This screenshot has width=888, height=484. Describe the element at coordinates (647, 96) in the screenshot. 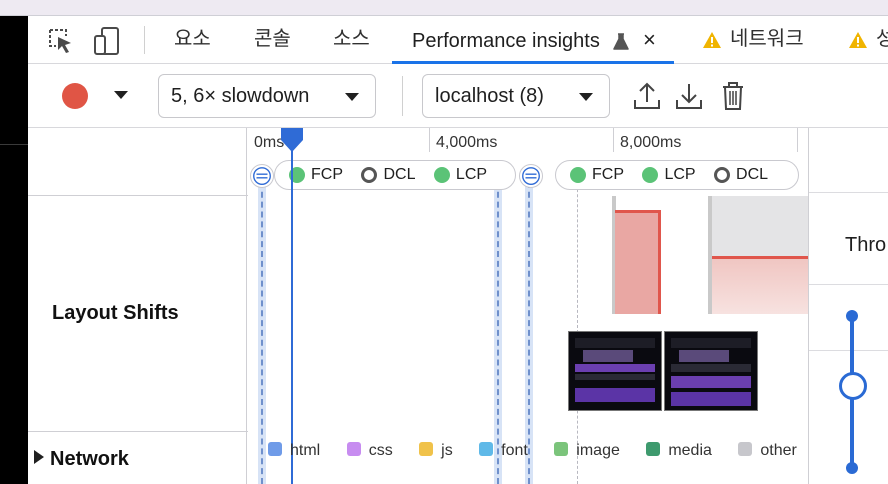

I see `upload-icon` at that location.